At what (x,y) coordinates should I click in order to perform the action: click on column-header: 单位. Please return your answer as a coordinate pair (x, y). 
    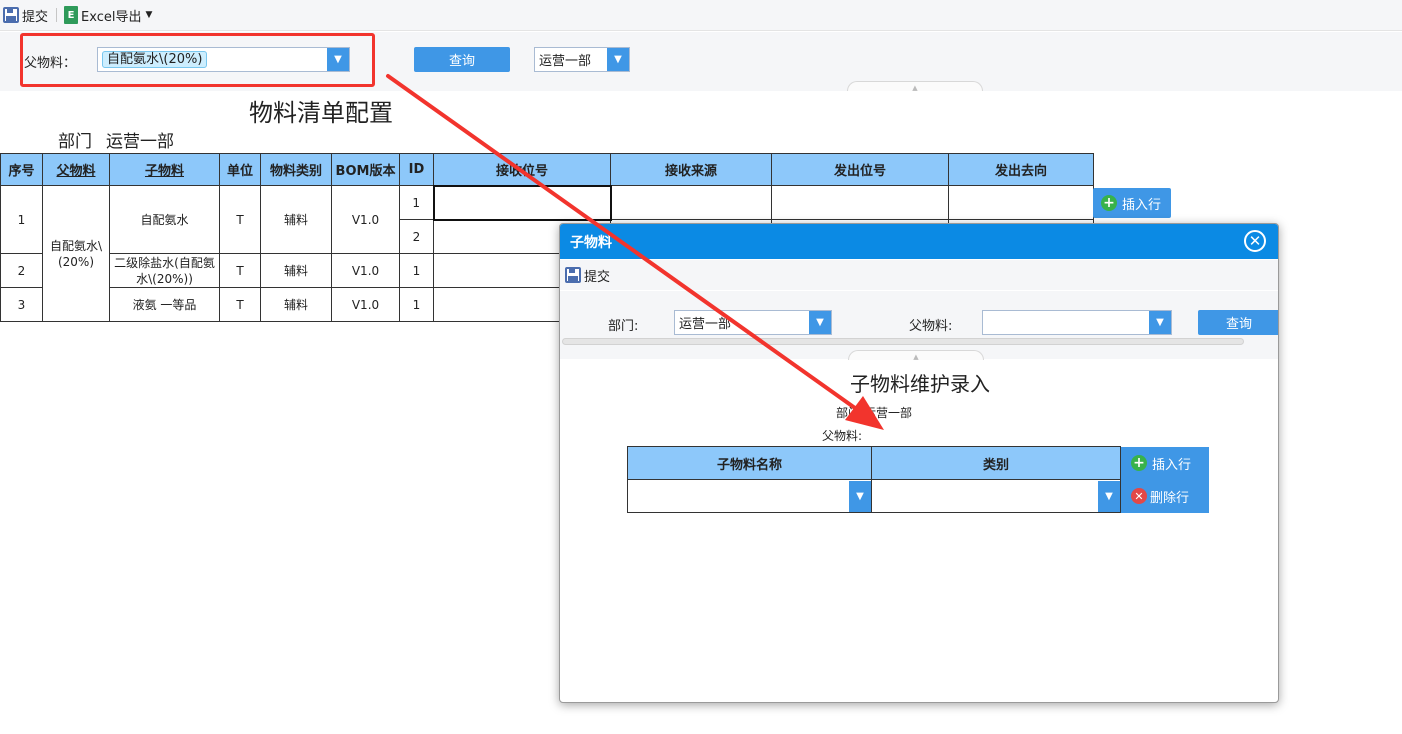
    Looking at the image, I should click on (240, 169).